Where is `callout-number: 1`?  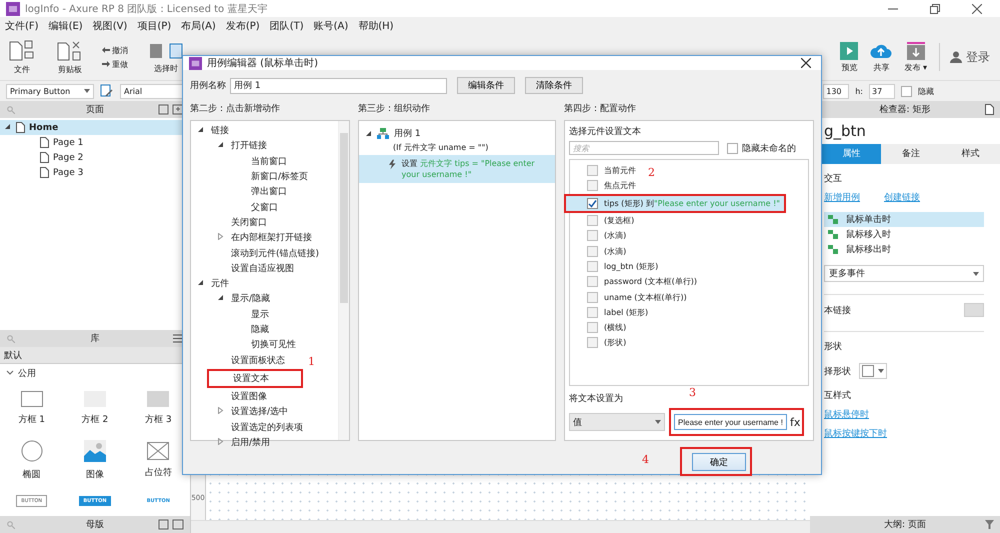
callout-number: 1 is located at coordinates (311, 361).